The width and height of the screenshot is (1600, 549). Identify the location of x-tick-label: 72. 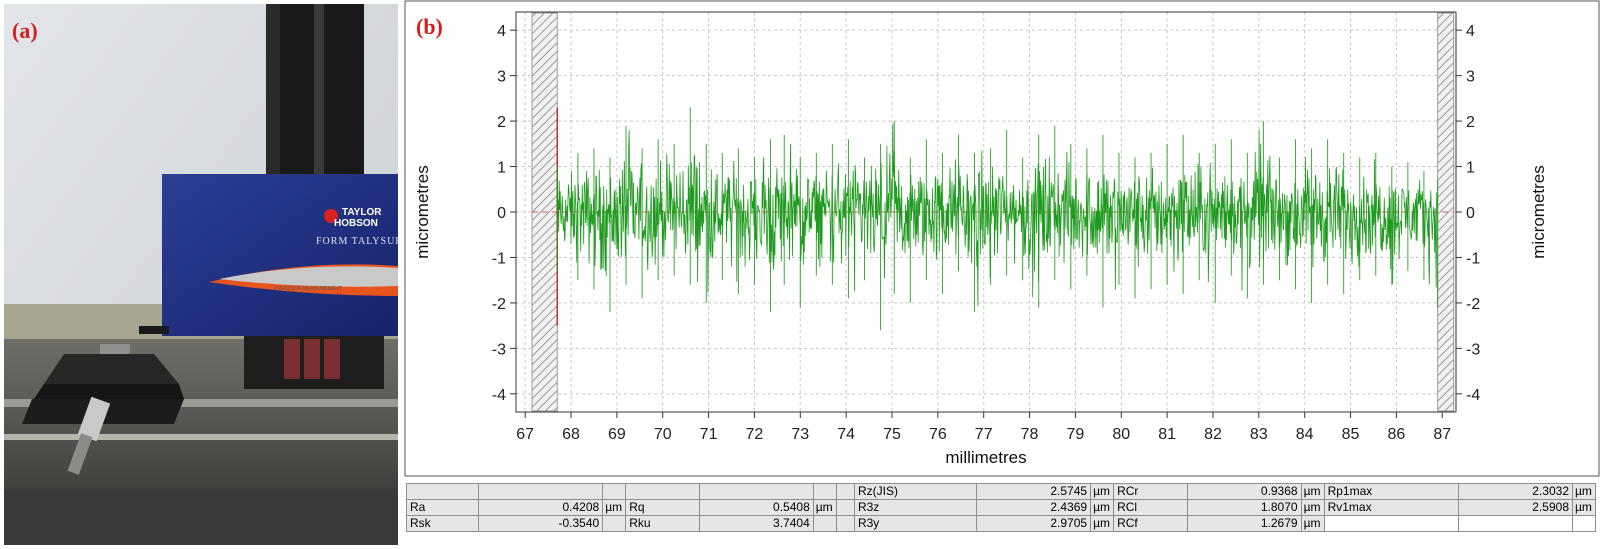
(755, 434).